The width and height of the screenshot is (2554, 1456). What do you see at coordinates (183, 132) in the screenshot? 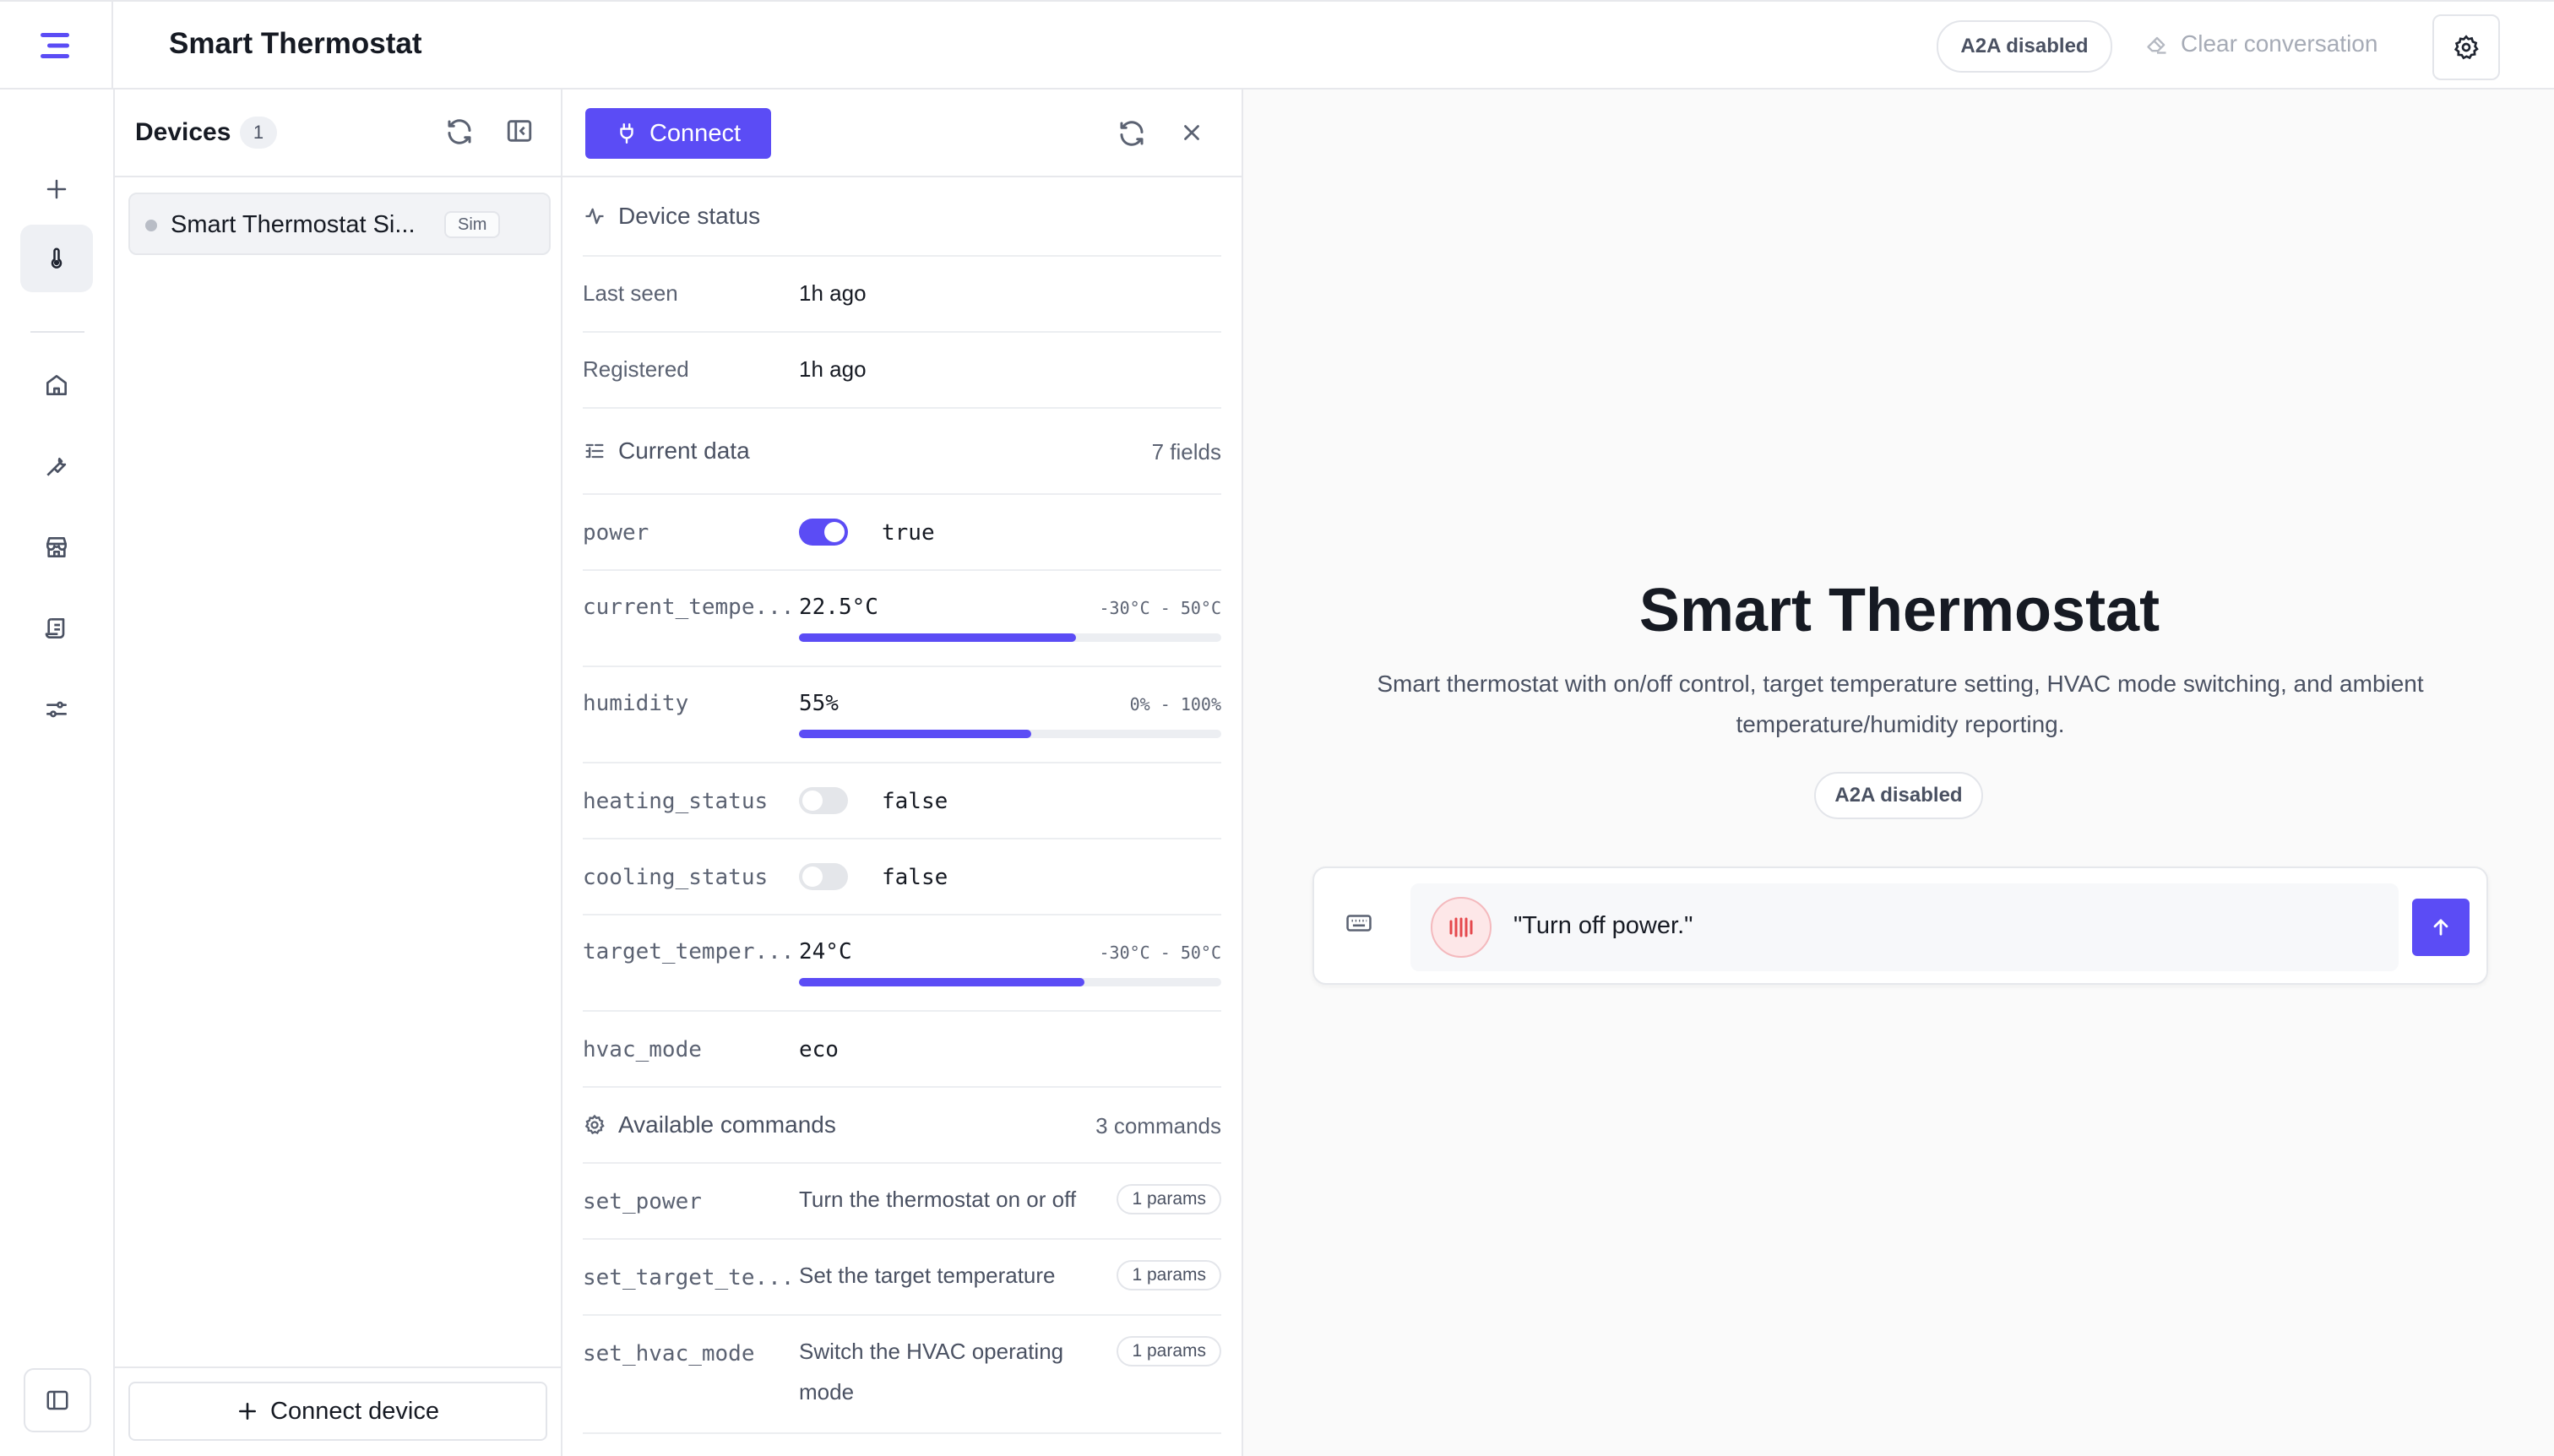
I see `devices-title: Devices` at bounding box center [183, 132].